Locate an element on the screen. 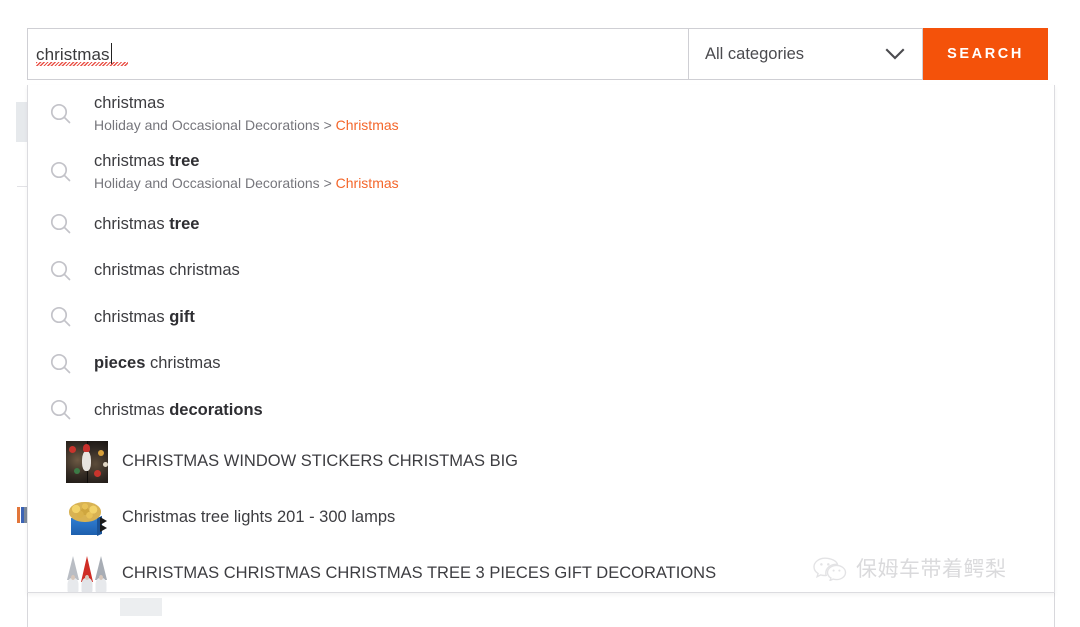 The height and width of the screenshot is (627, 1080). suggestion-item: christmas christmas is located at coordinates (541, 271).